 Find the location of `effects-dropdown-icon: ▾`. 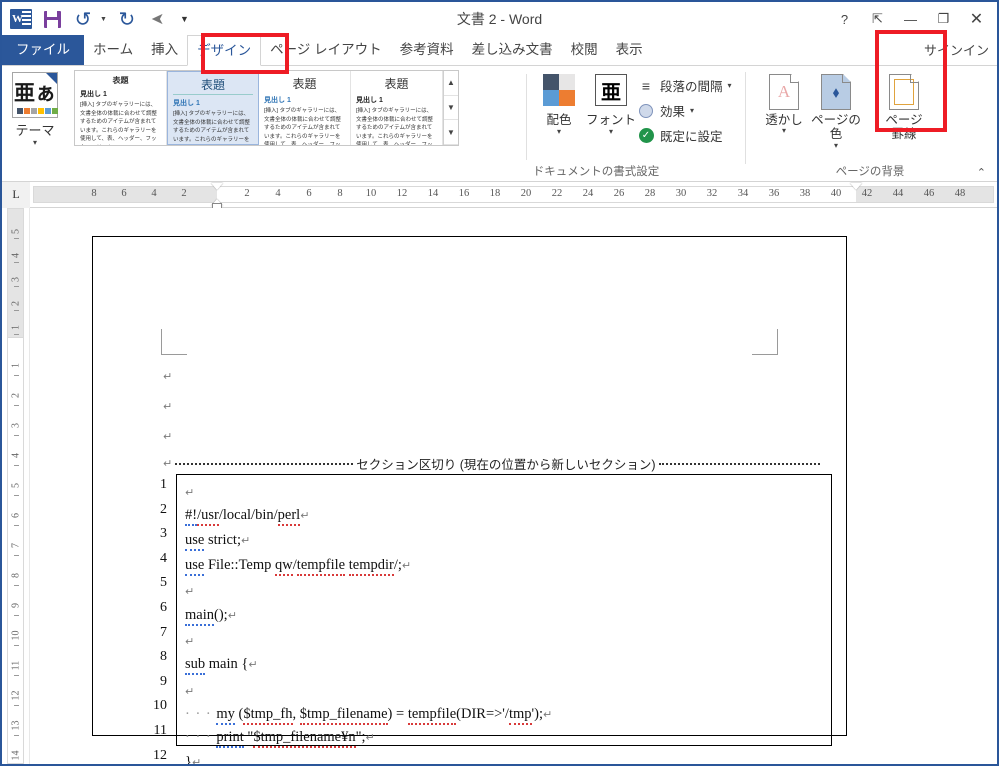

effects-dropdown-icon: ▾ is located at coordinates (692, 110).